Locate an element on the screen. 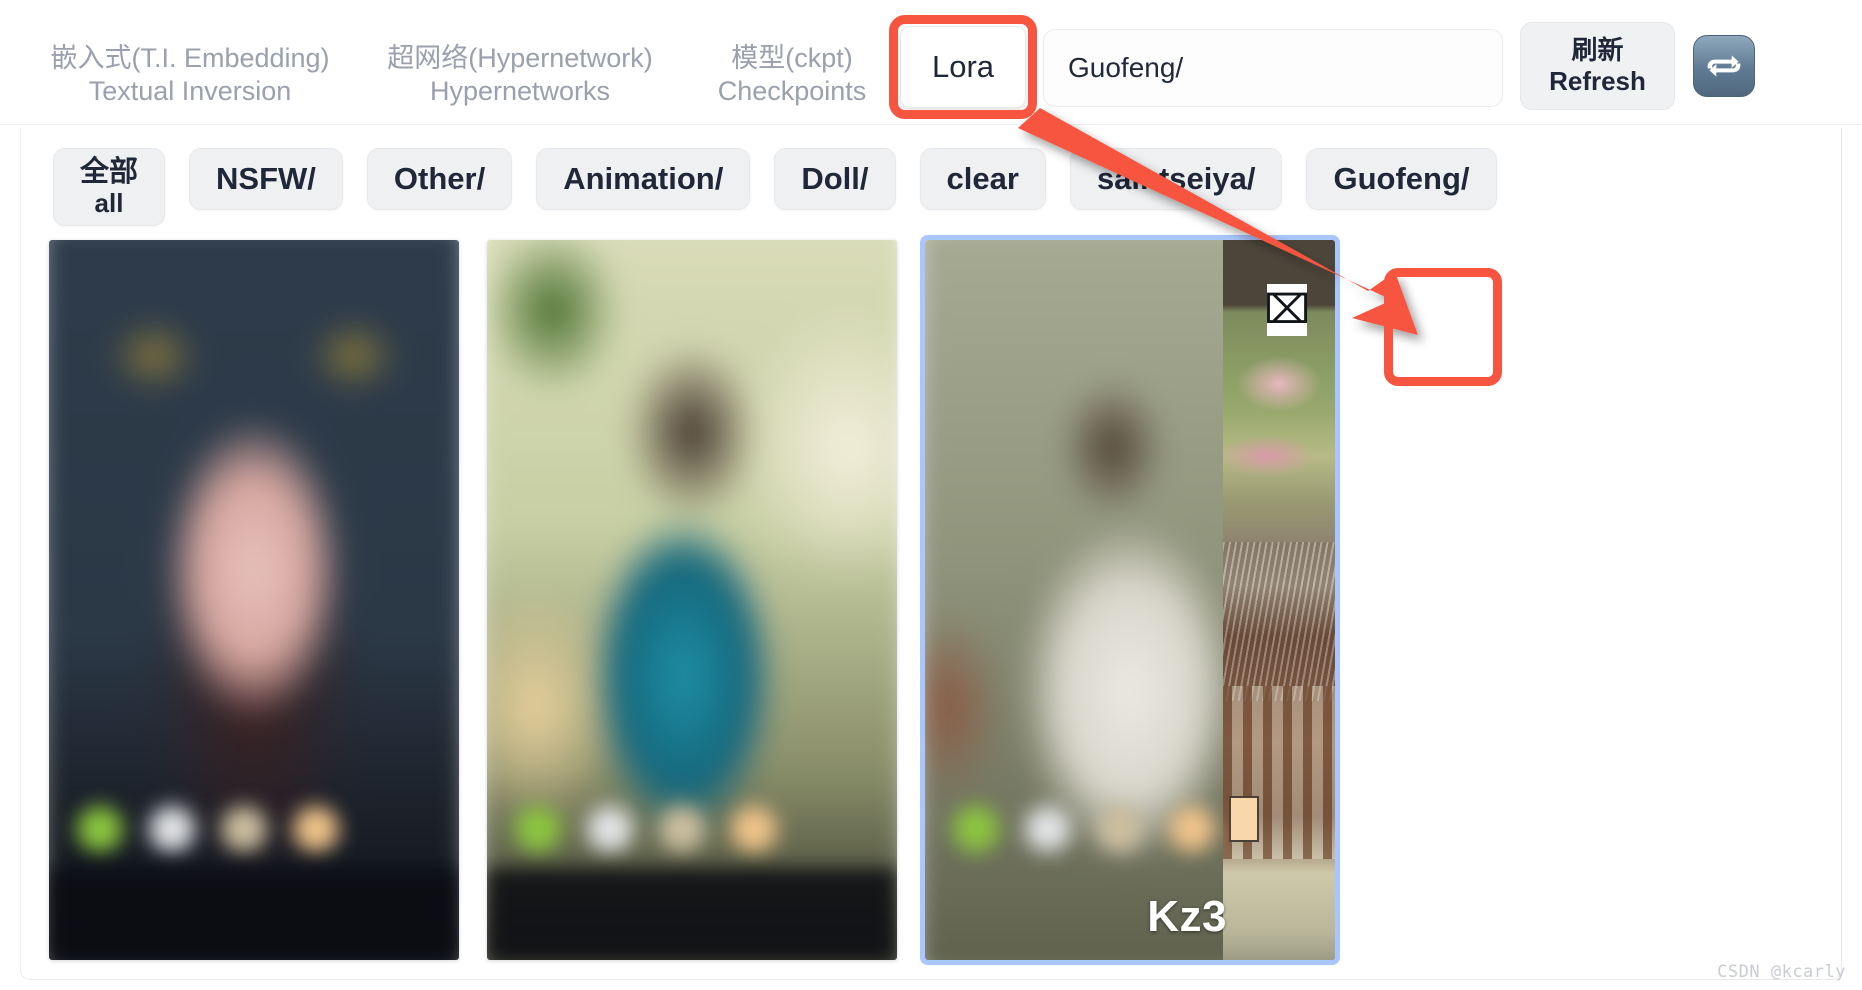  chip-animation: Animation/ is located at coordinates (643, 179).